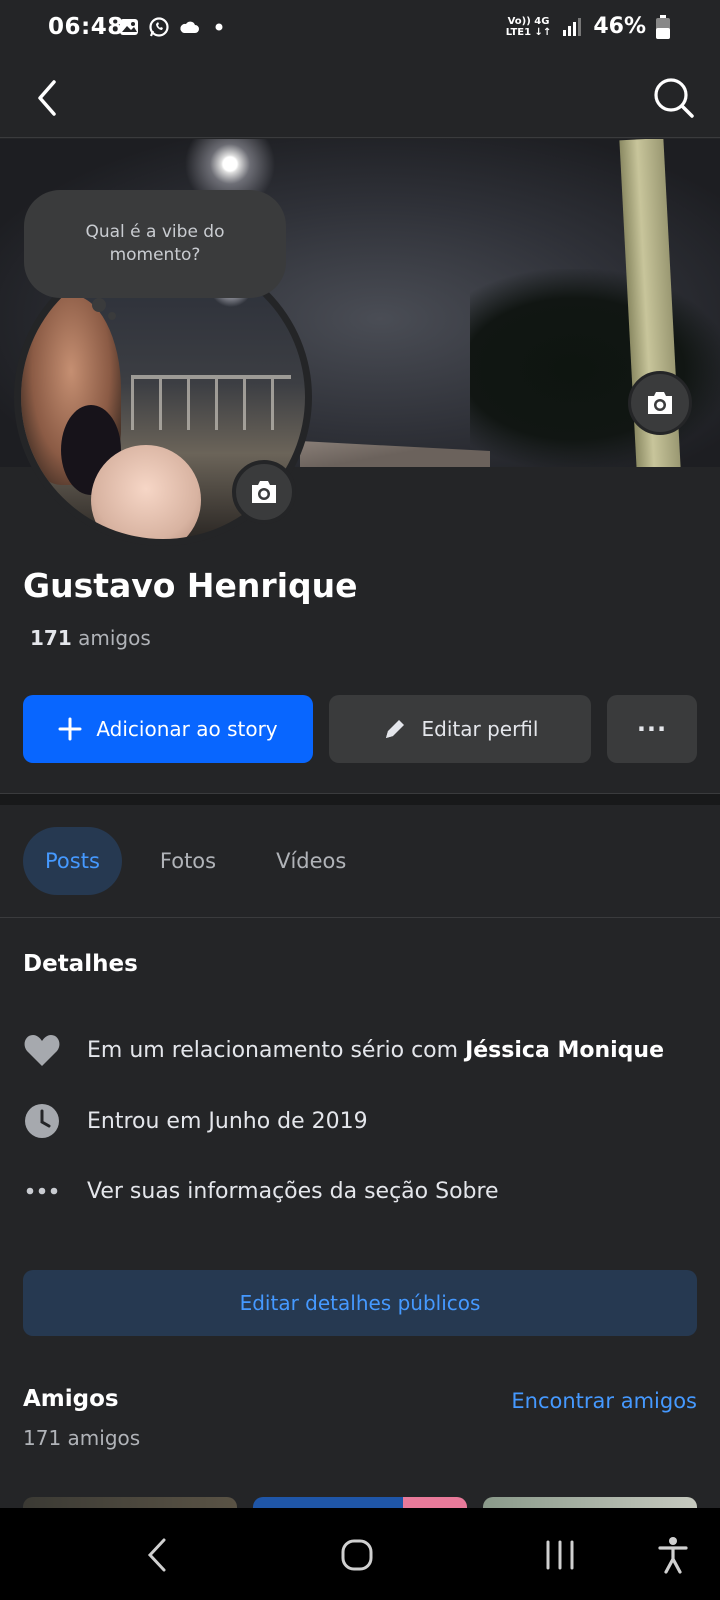  I want to click on back-button, so click(48, 98).